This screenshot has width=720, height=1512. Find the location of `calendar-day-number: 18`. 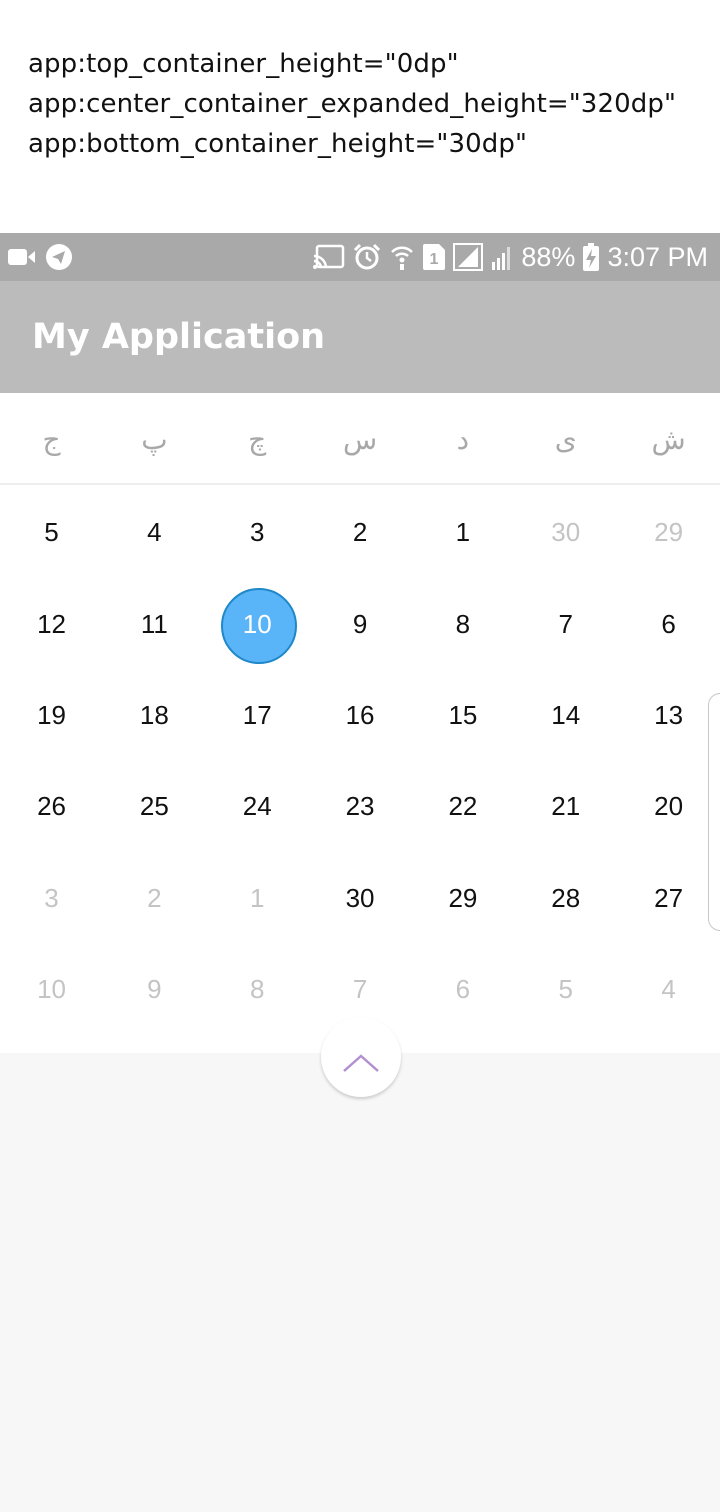

calendar-day-number: 18 is located at coordinates (154, 714).